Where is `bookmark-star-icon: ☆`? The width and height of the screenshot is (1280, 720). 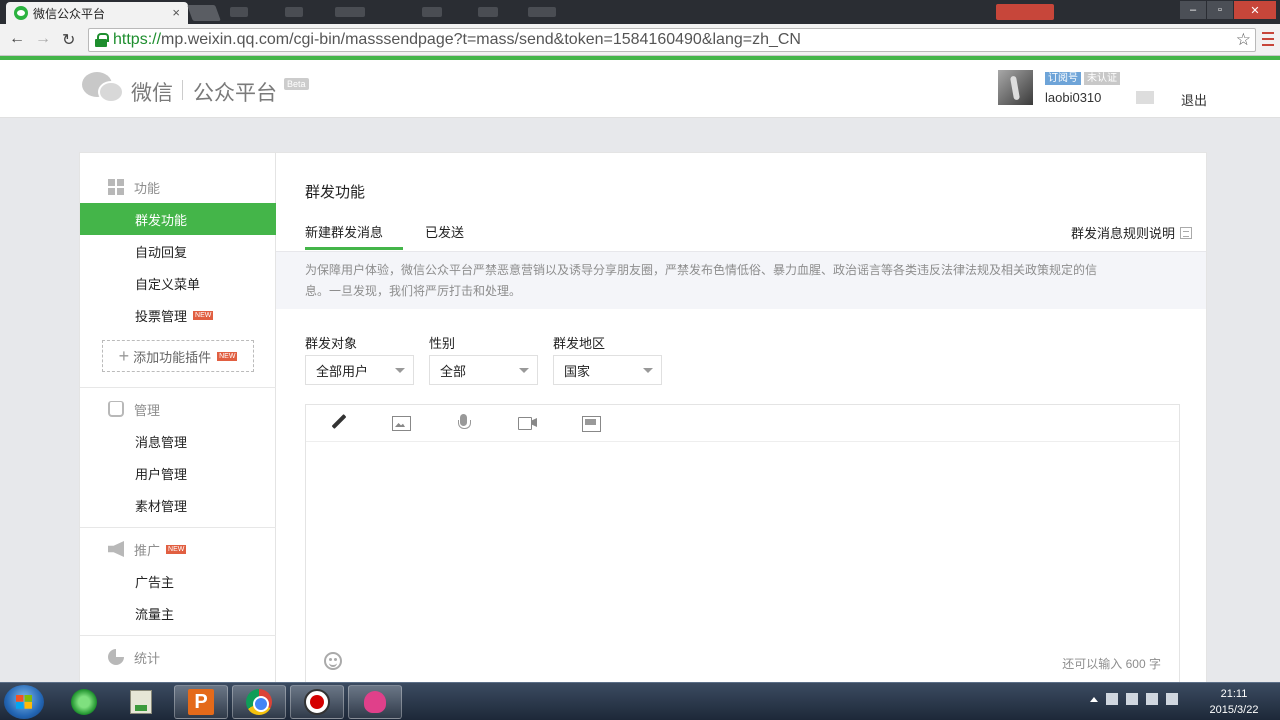
bookmark-star-icon: ☆ is located at coordinates (1243, 40).